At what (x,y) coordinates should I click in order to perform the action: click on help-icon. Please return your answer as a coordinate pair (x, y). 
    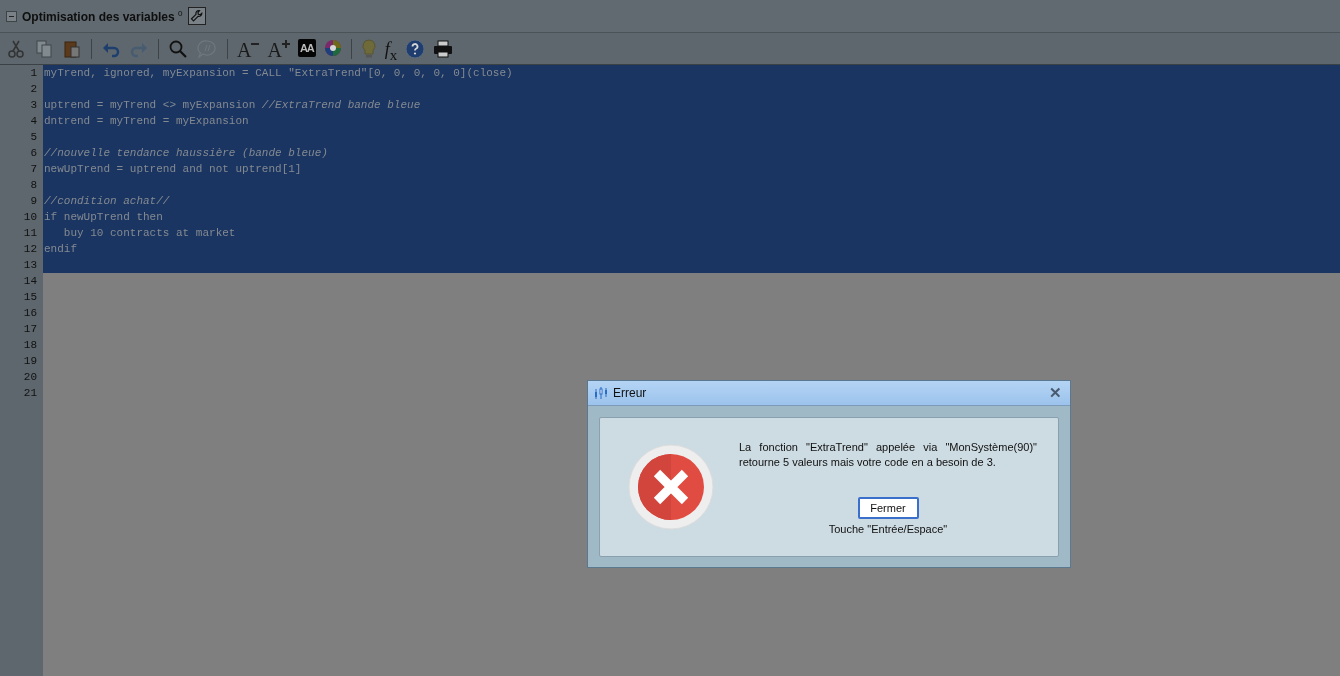
    Looking at the image, I should click on (415, 48).